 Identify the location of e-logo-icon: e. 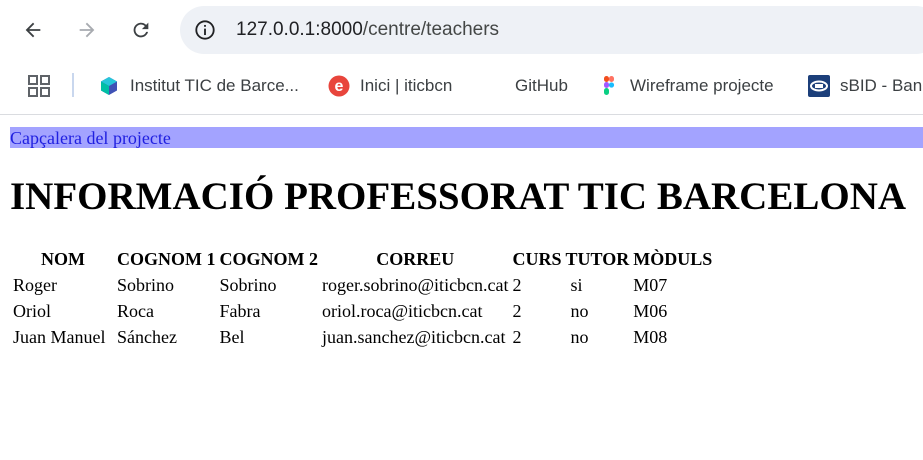
(339, 86).